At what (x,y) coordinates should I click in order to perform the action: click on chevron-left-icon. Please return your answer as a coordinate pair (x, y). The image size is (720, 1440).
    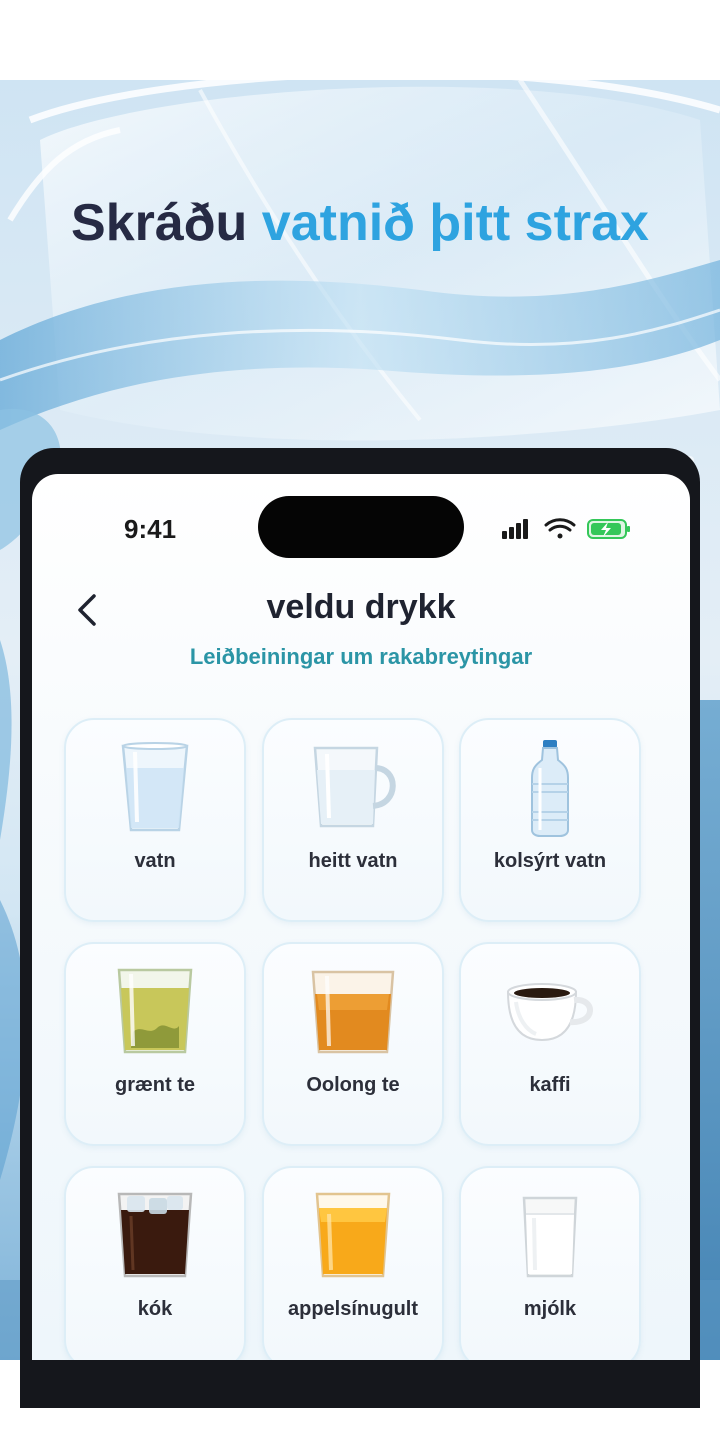
    Looking at the image, I should click on (87, 610).